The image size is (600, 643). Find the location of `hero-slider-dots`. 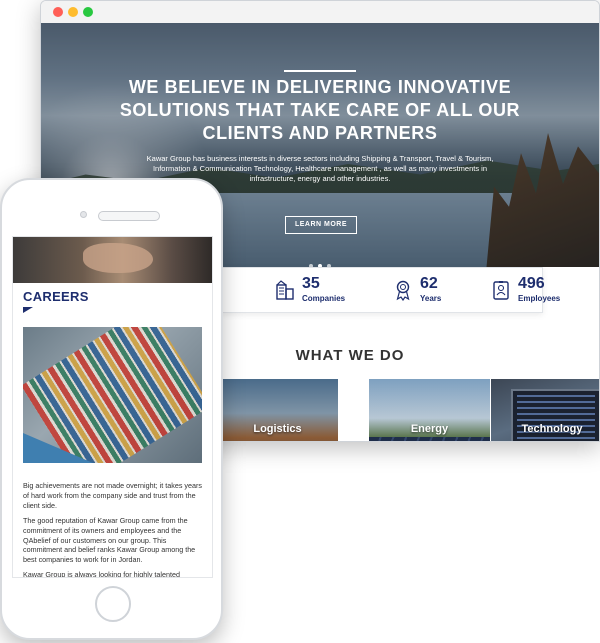

hero-slider-dots is located at coordinates (322, 261).